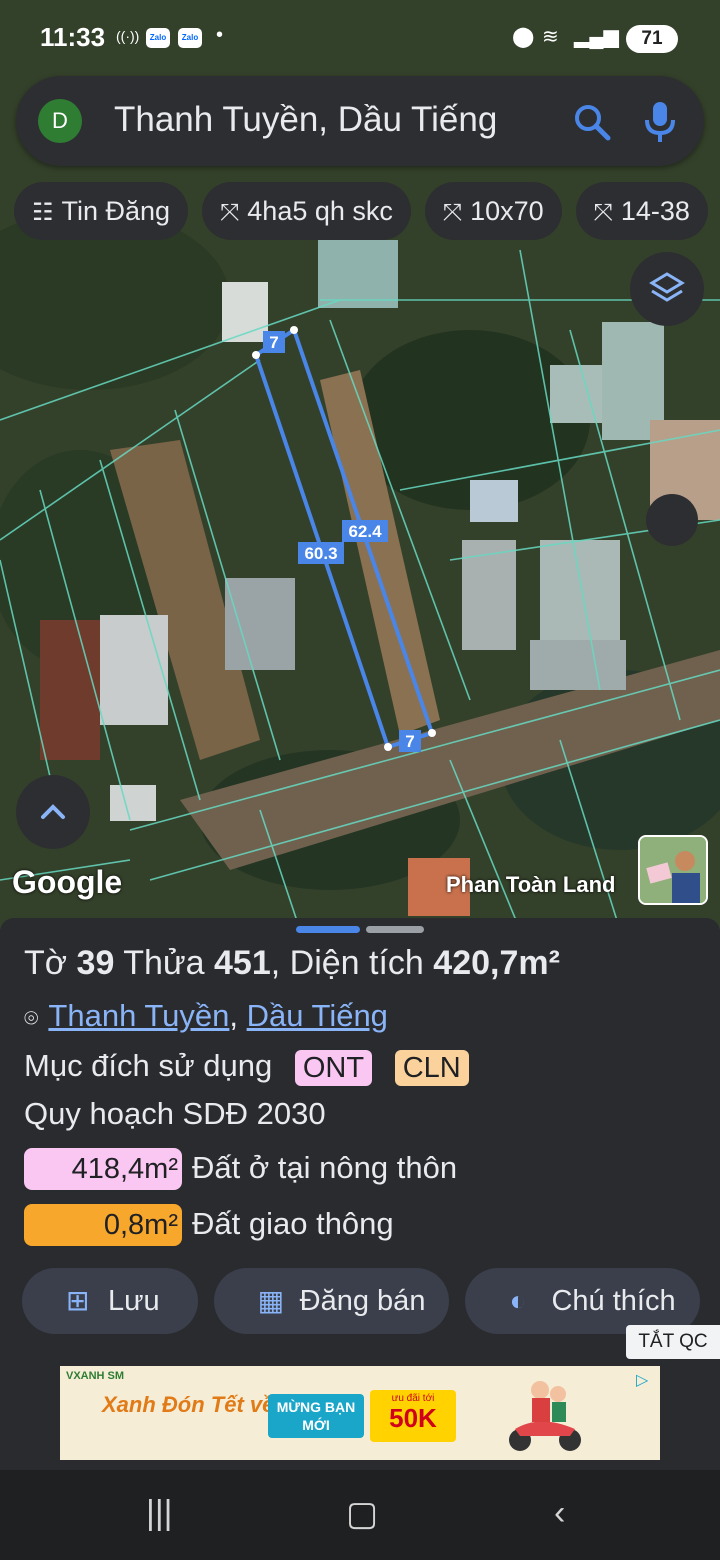  I want to click on attribution-text: Phan Toàn Land, so click(531, 884).